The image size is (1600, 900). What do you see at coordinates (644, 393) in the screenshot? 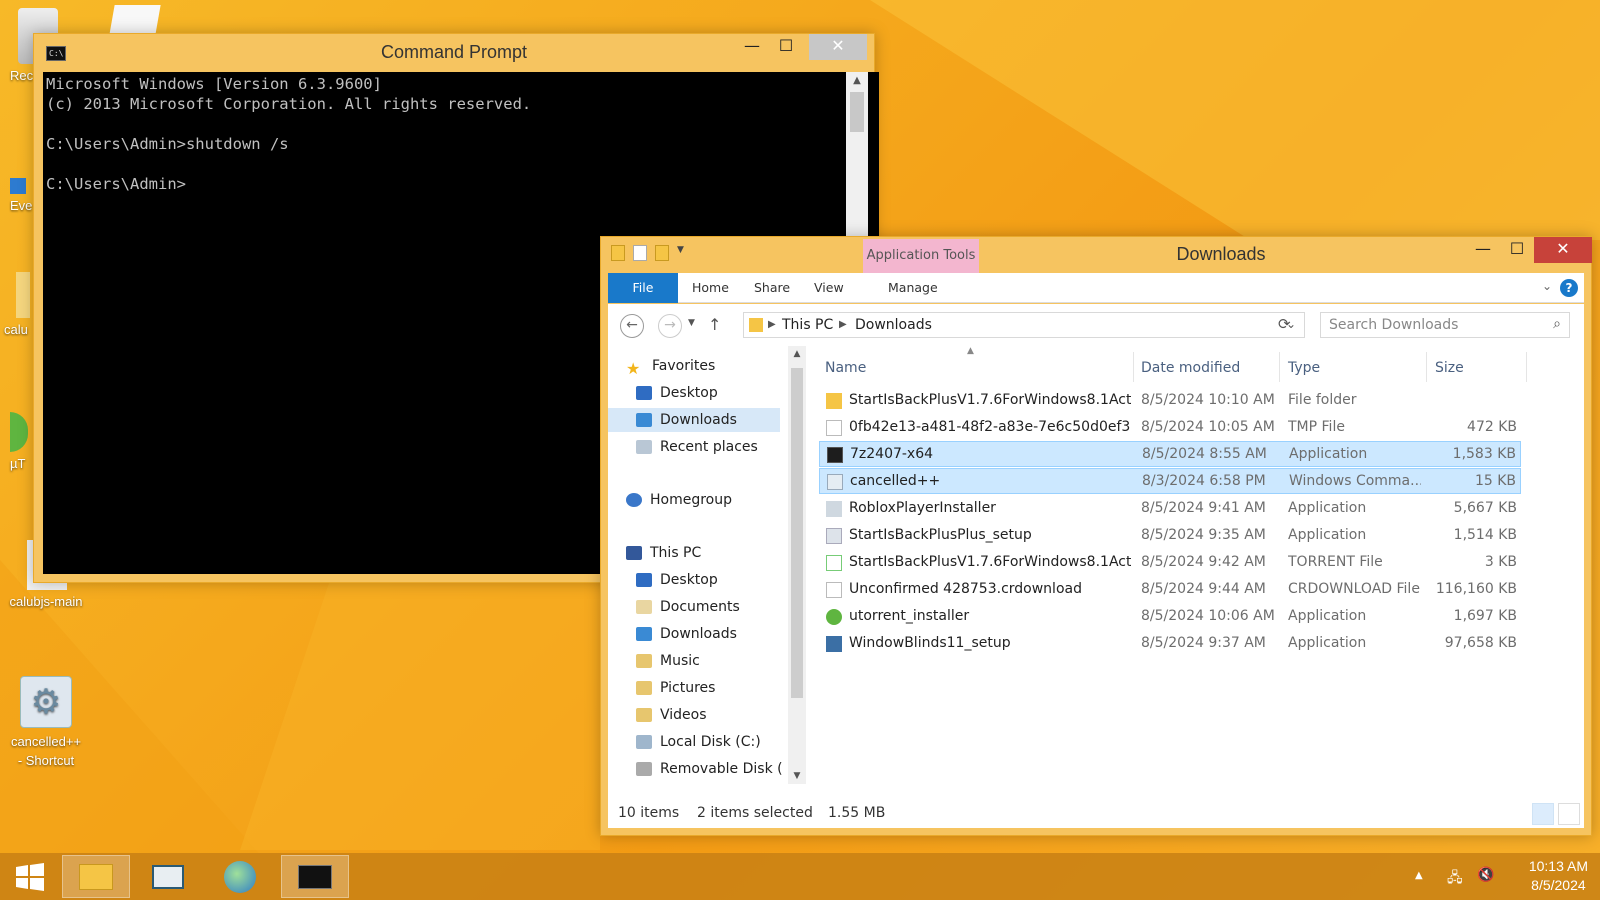
I see `desktop-icon` at bounding box center [644, 393].